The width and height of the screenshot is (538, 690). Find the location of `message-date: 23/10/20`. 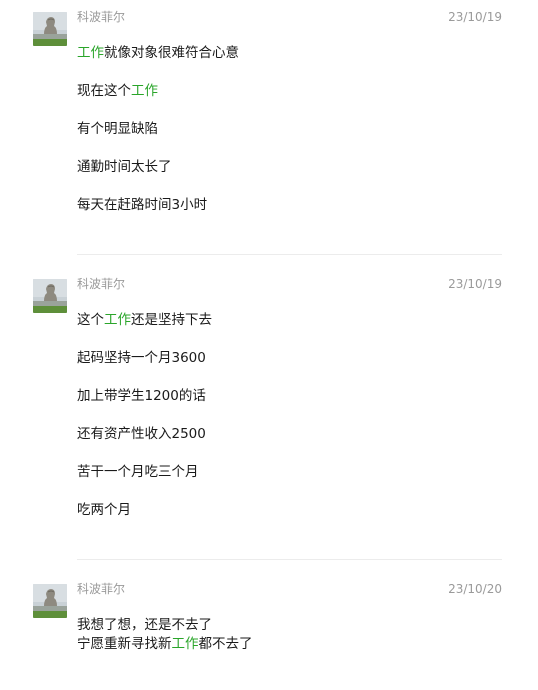

message-date: 23/10/20 is located at coordinates (475, 589).